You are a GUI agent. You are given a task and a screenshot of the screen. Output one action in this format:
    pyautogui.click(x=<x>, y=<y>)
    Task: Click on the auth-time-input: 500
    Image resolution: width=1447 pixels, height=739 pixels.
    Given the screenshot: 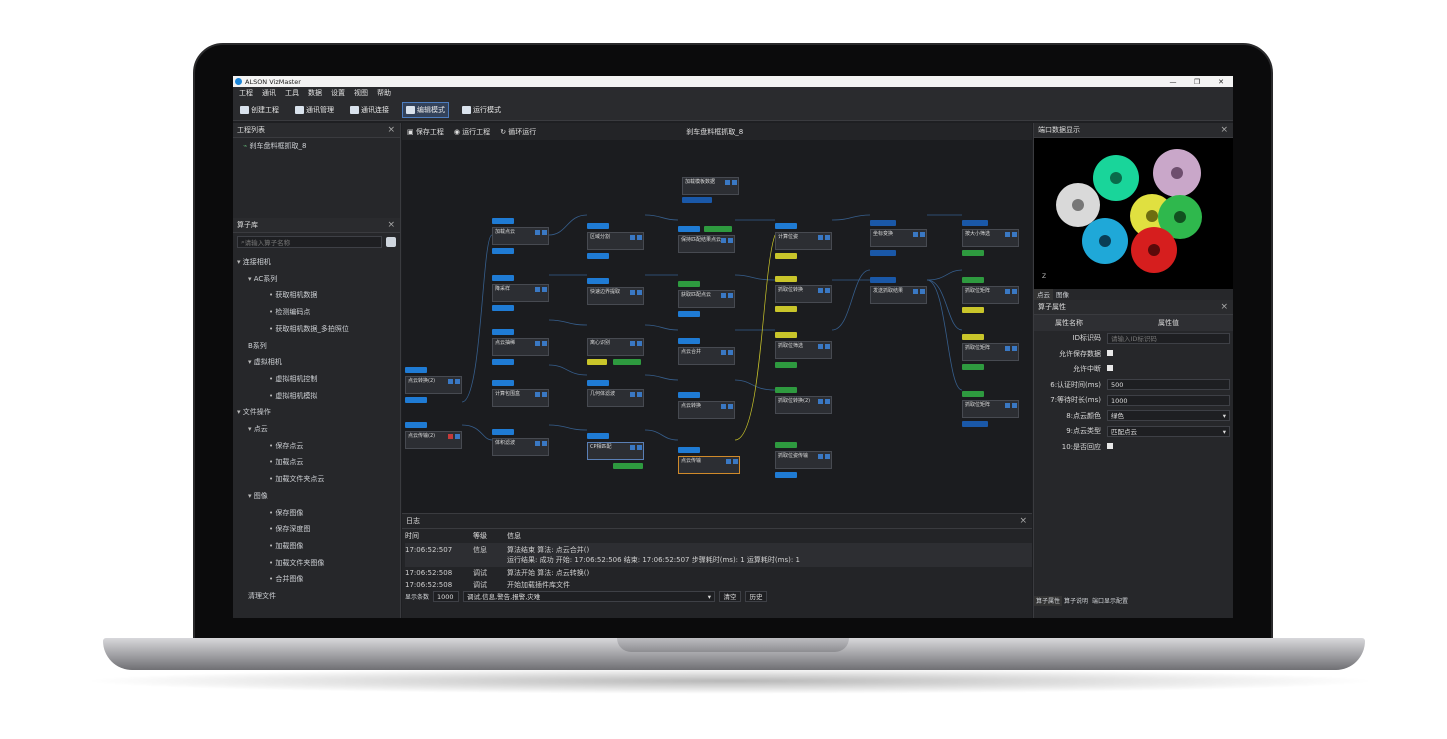 What is the action you would take?
    pyautogui.click(x=1168, y=385)
    